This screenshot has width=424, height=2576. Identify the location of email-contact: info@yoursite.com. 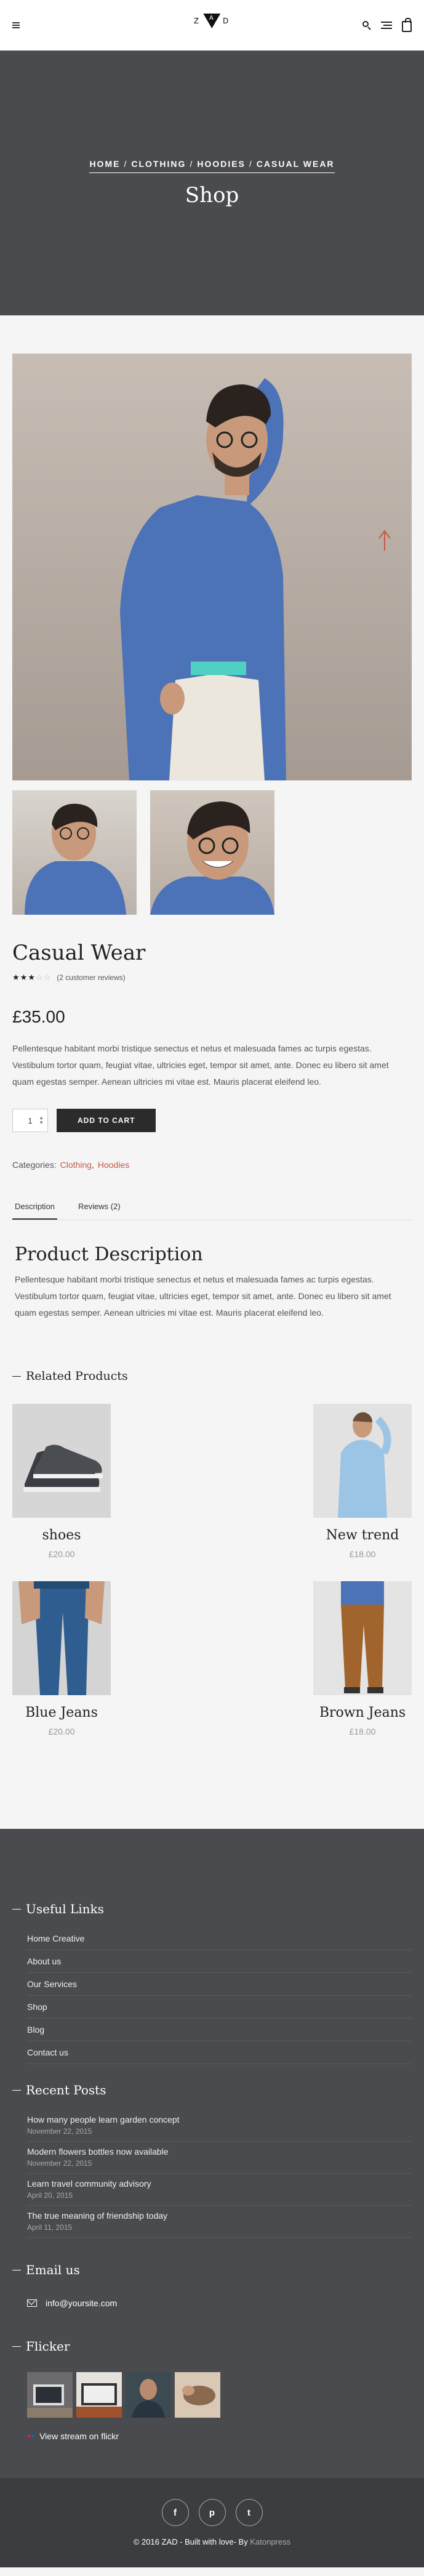
(219, 2303).